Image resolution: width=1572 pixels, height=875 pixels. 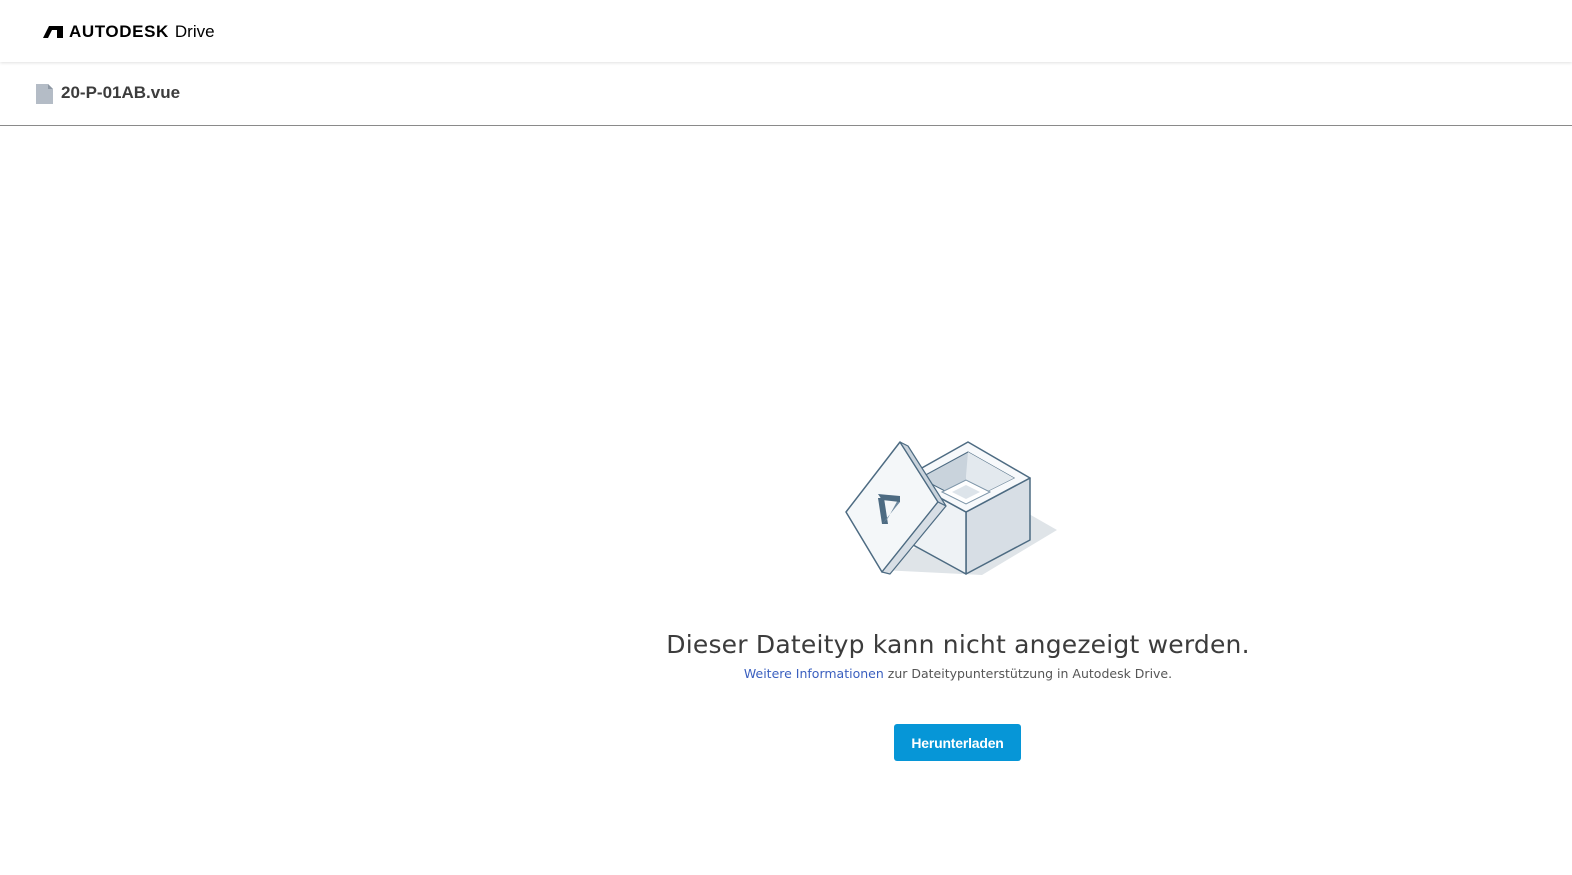 What do you see at coordinates (786, 94) in the screenshot?
I see `file-title-bar: 20-P-01AB.vue` at bounding box center [786, 94].